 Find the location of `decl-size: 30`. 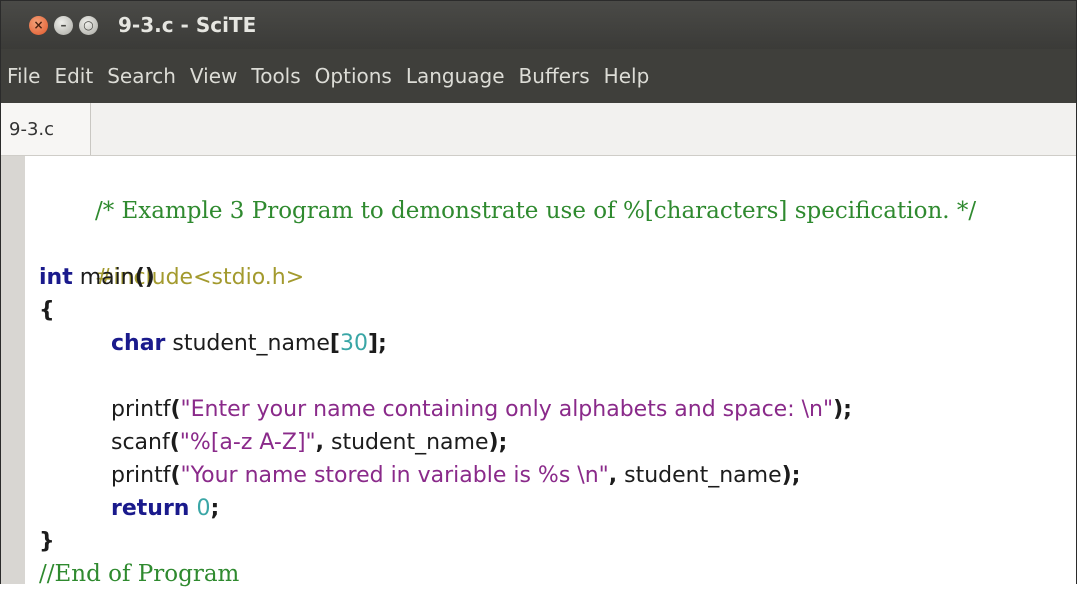

decl-size: 30 is located at coordinates (353, 343).